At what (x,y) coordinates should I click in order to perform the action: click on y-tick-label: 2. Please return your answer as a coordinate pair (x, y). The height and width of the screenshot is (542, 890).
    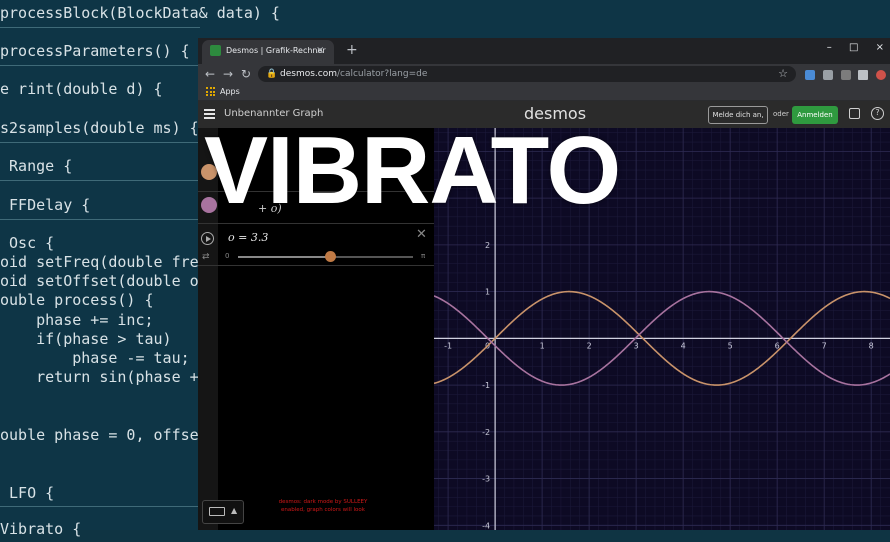
    Looking at the image, I should click on (487, 245).